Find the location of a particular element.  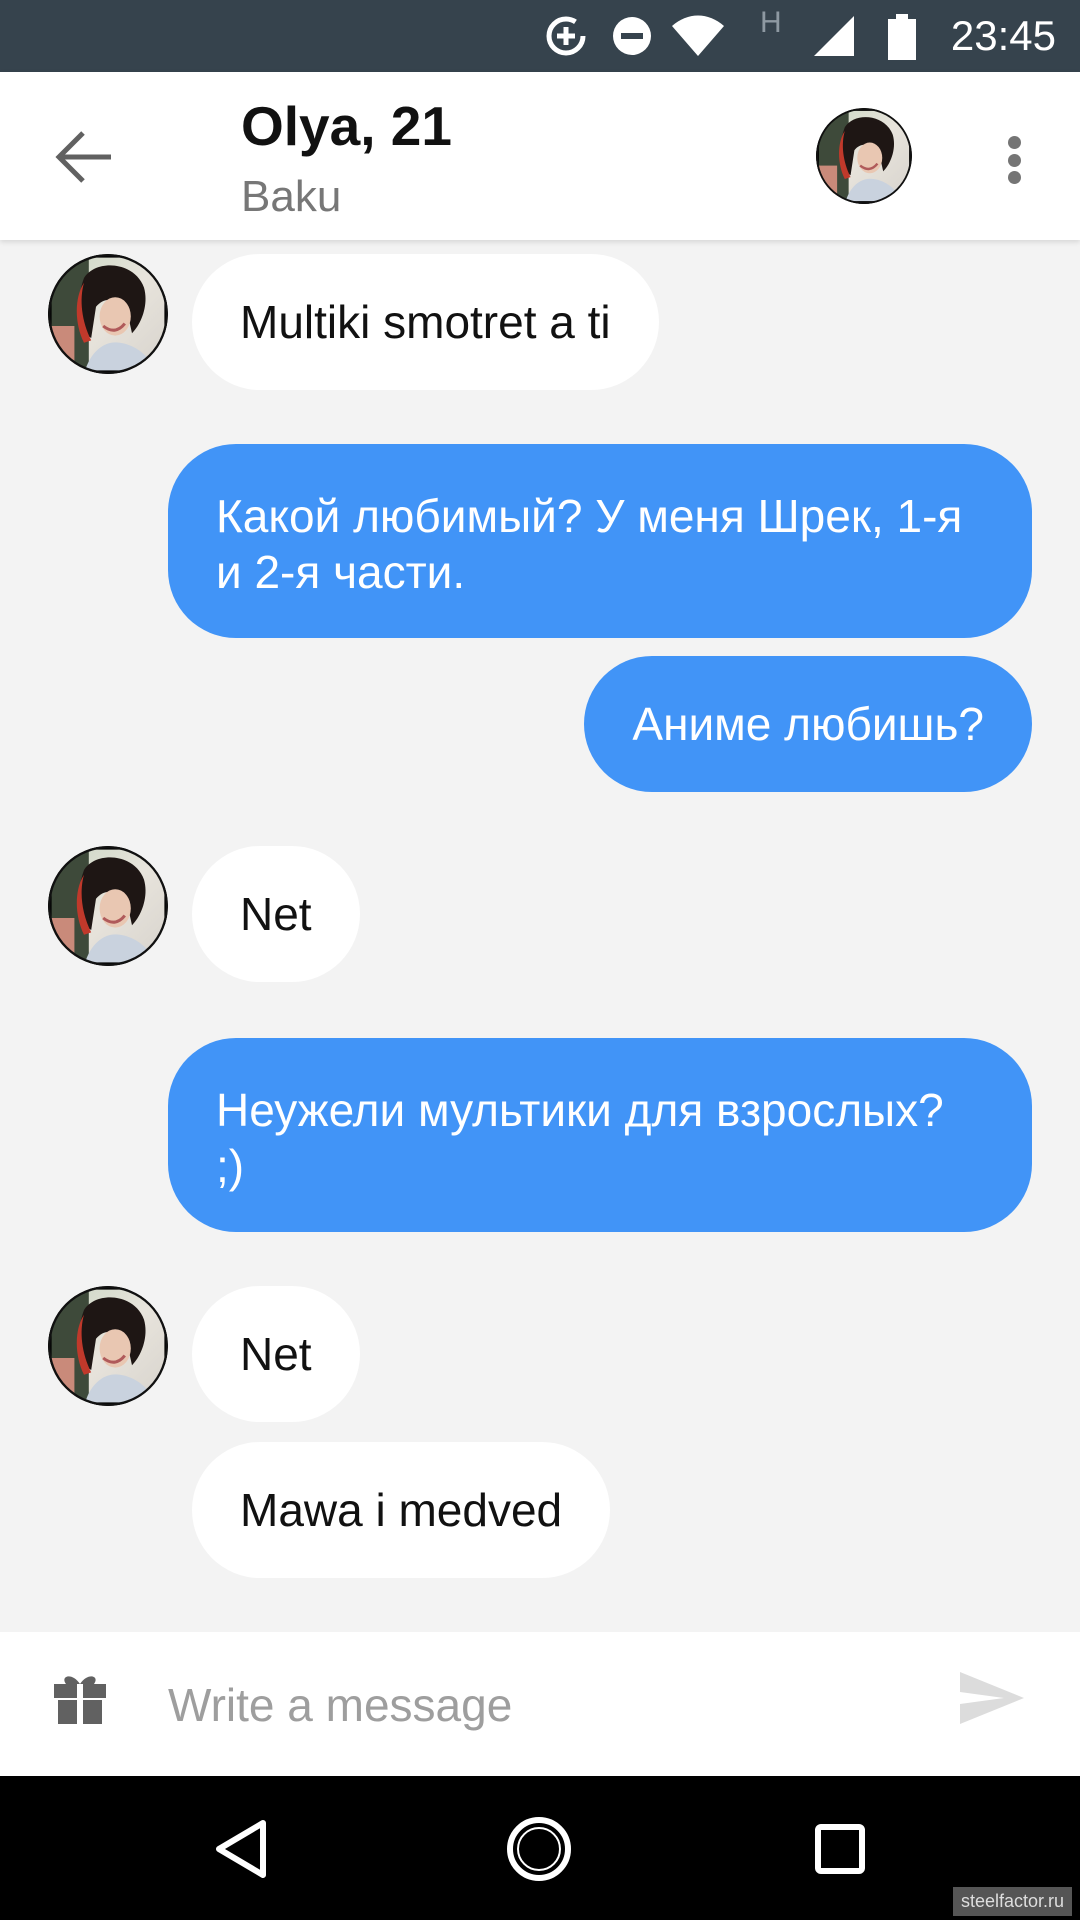

wifi-icon is located at coordinates (698, 38).